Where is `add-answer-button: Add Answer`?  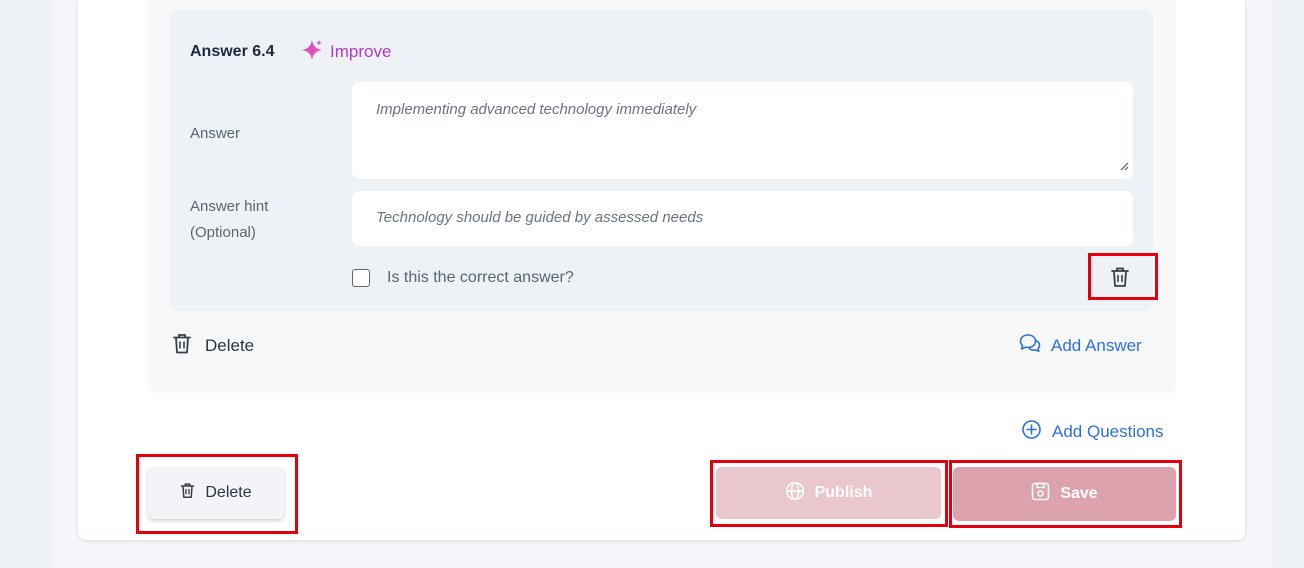
add-answer-button: Add Answer is located at coordinates (1080, 345).